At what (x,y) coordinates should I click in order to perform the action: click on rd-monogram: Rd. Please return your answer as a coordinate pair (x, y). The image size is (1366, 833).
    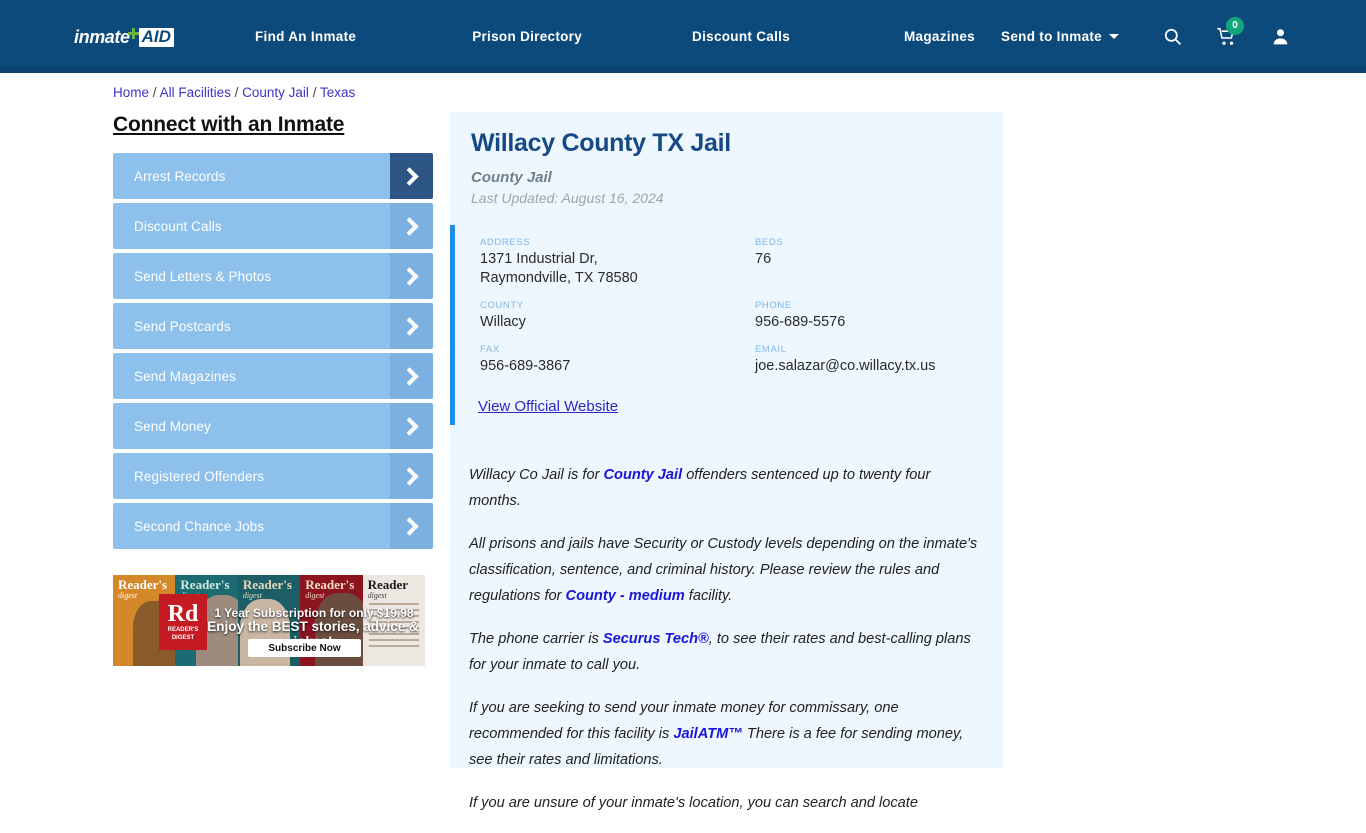
    Looking at the image, I should click on (183, 614).